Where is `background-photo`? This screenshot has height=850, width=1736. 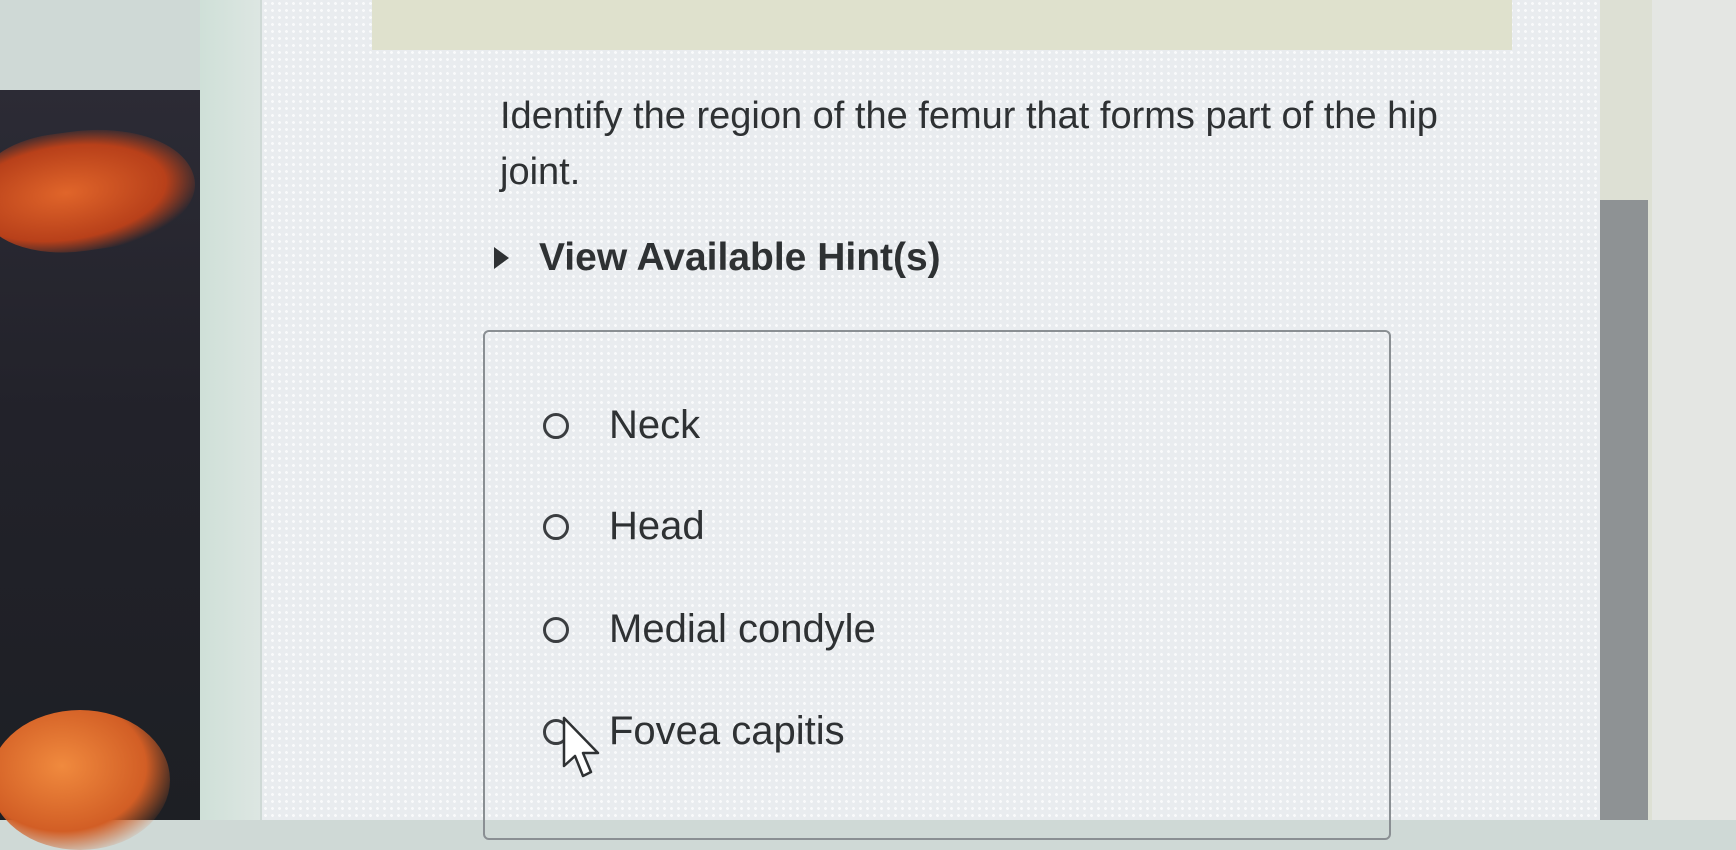
background-photo is located at coordinates (101, 470).